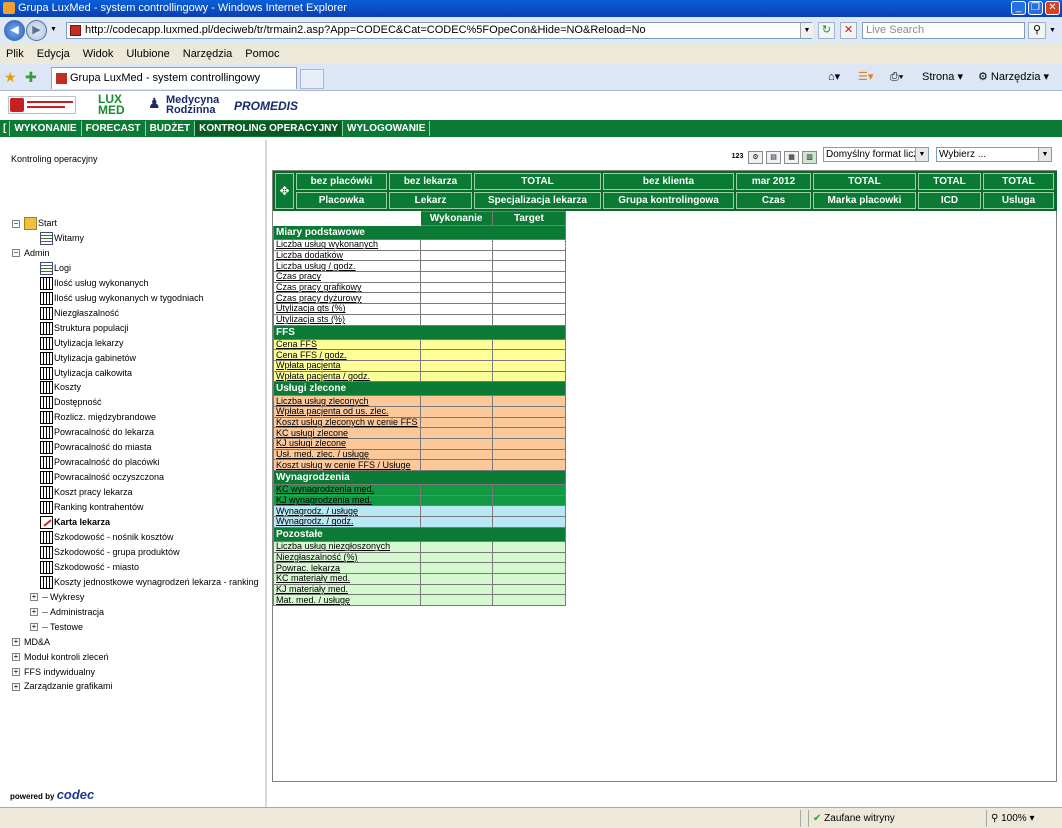 Image resolution: width=1062 pixels, height=828 pixels. What do you see at coordinates (1018, 8) in the screenshot?
I see `minimize-button: _` at bounding box center [1018, 8].